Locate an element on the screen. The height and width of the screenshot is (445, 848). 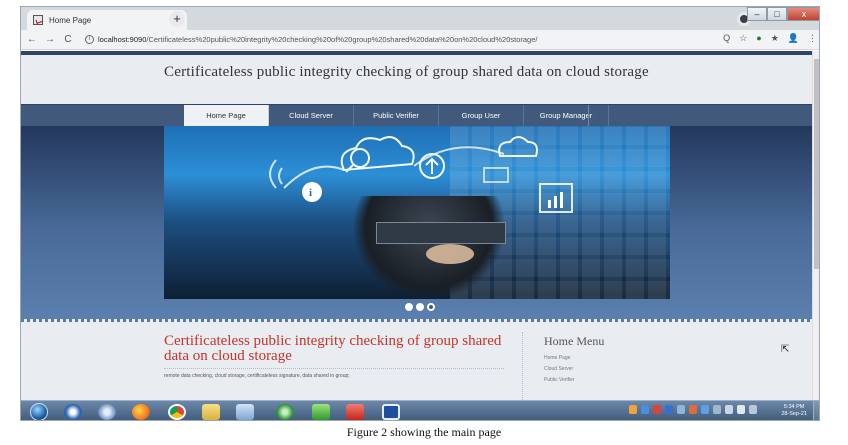
chrome-icon is located at coordinates (177, 411).